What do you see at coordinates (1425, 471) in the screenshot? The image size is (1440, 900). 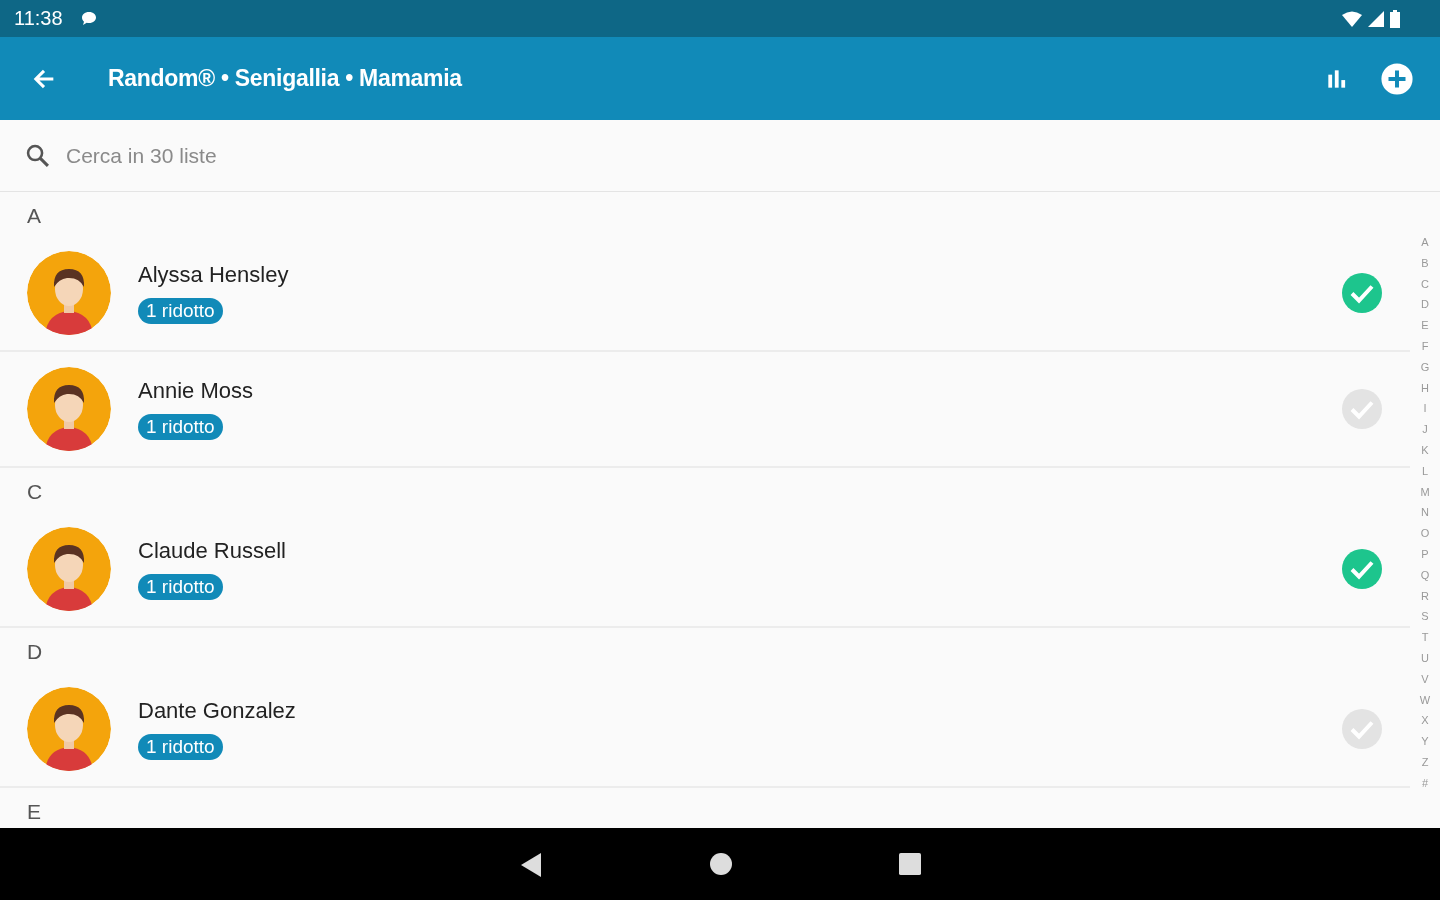 I see `index-letter: L` at bounding box center [1425, 471].